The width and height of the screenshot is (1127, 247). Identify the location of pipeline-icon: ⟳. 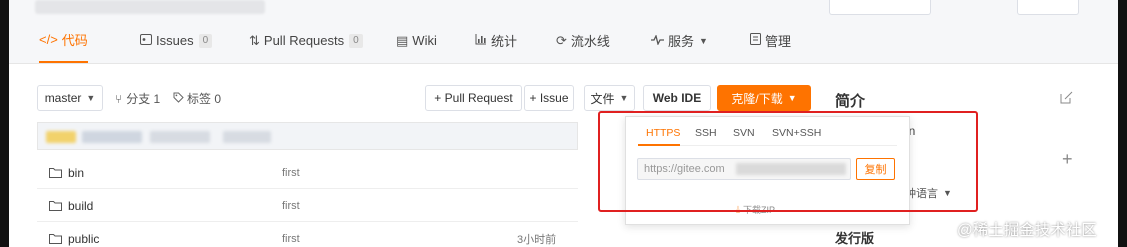
(561, 40).